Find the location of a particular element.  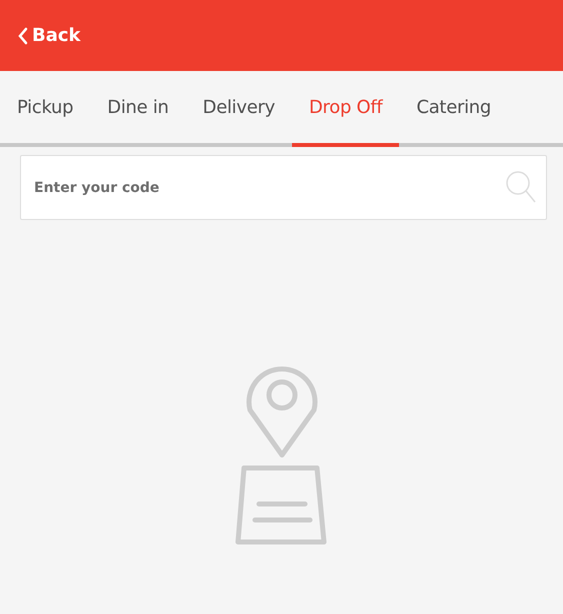

tab: Drop Off is located at coordinates (346, 109).